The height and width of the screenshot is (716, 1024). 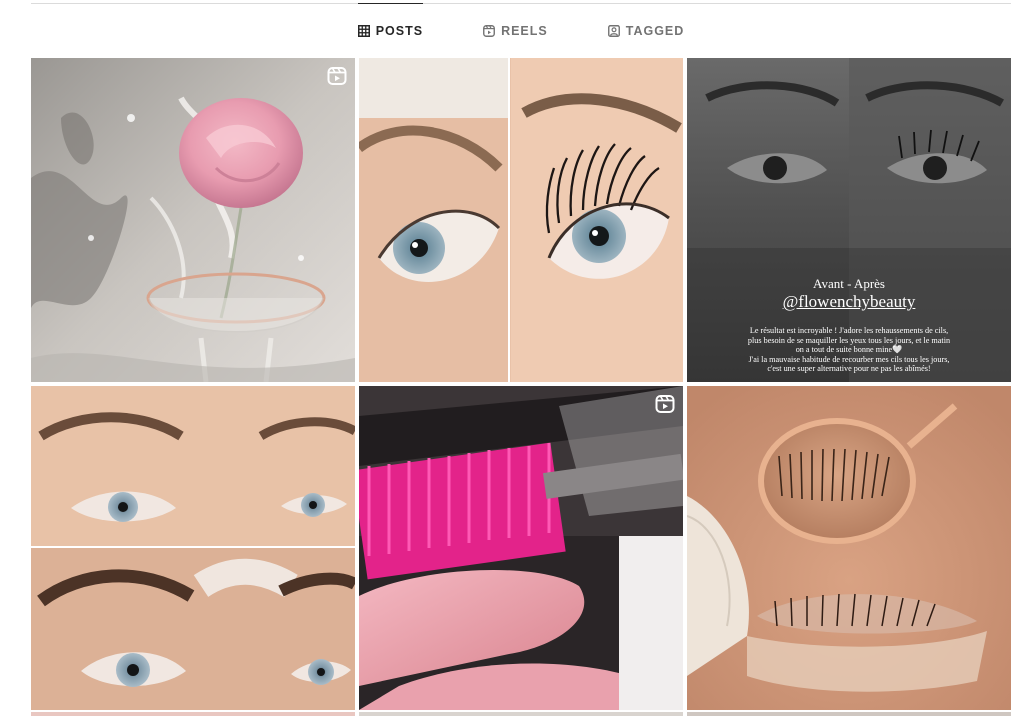 I want to click on post-image-mascara-wand, so click(x=521, y=548).